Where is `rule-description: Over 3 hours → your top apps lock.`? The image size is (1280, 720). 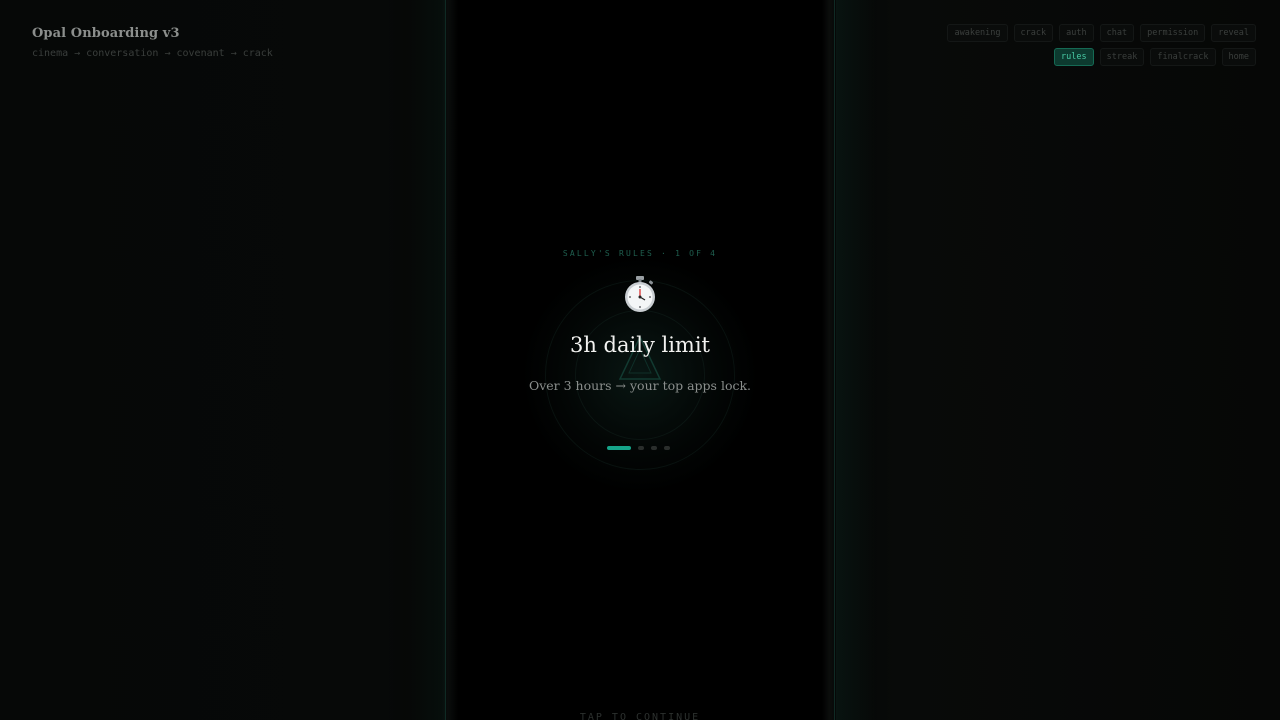 rule-description: Over 3 hours → your top apps lock. is located at coordinates (640, 385).